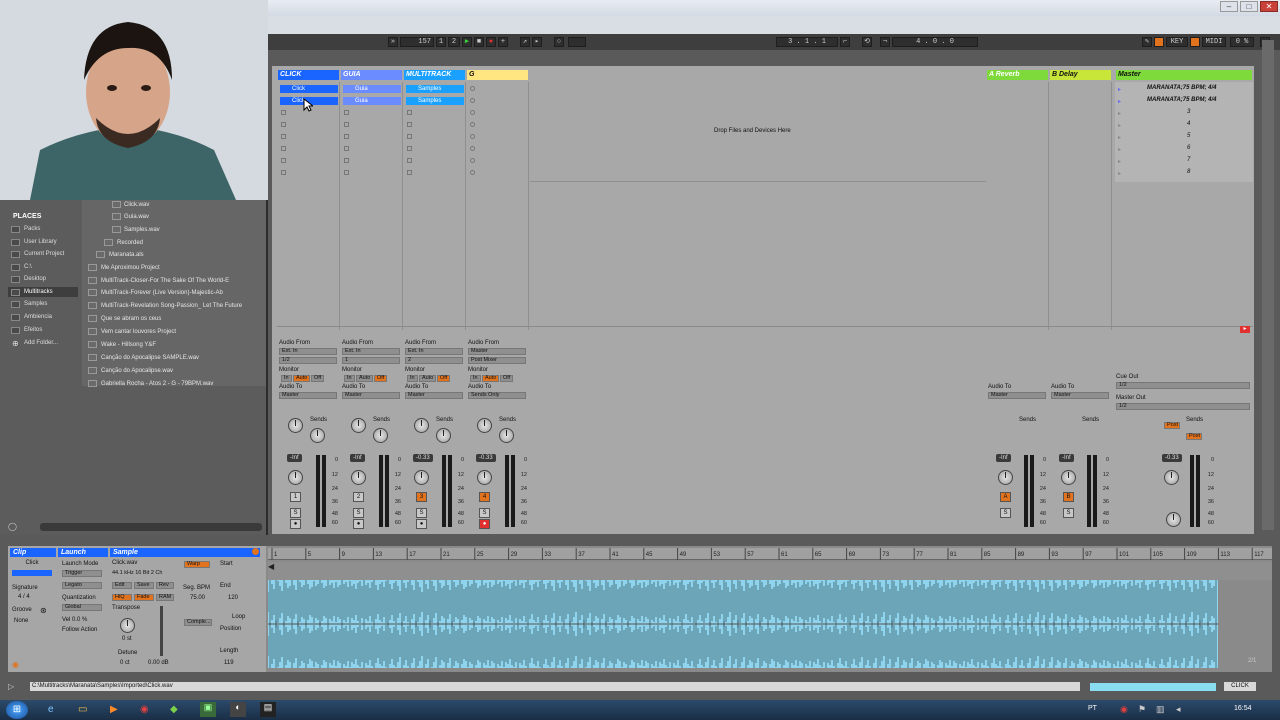  I want to click on close-icon: ✕, so click(1269, 6).